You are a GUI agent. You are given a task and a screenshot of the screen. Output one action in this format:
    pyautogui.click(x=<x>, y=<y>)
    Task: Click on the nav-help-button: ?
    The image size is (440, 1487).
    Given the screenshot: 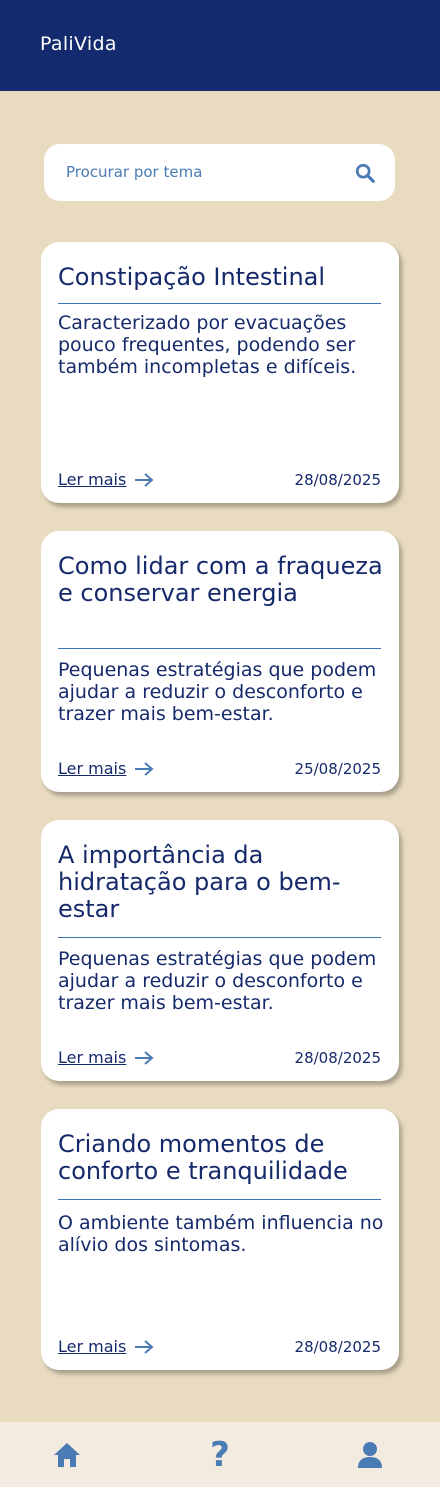 What is the action you would take?
    pyautogui.click(x=220, y=1454)
    